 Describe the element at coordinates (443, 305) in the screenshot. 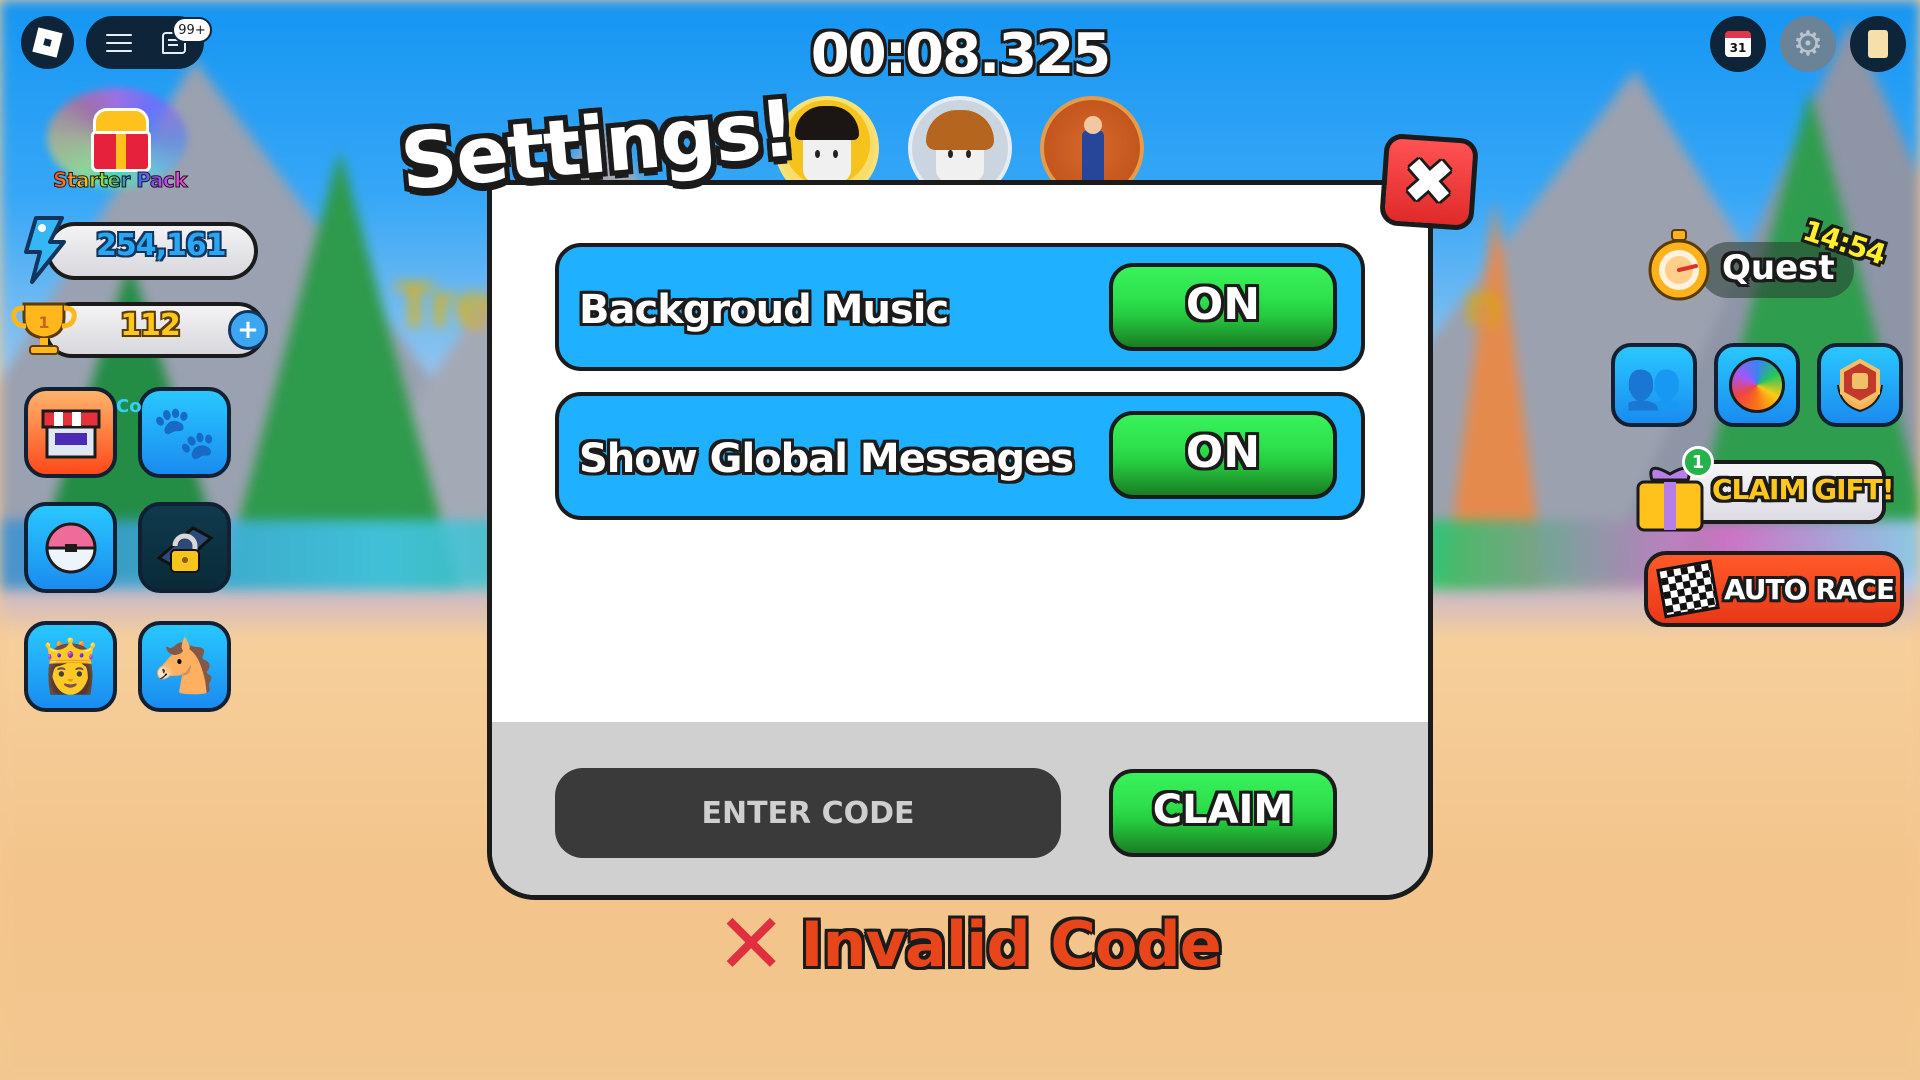

I see `background-sign-text: Tre` at that location.